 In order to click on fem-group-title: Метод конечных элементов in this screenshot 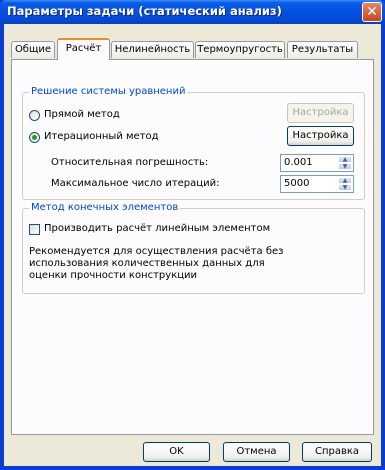, I will do `click(105, 207)`.